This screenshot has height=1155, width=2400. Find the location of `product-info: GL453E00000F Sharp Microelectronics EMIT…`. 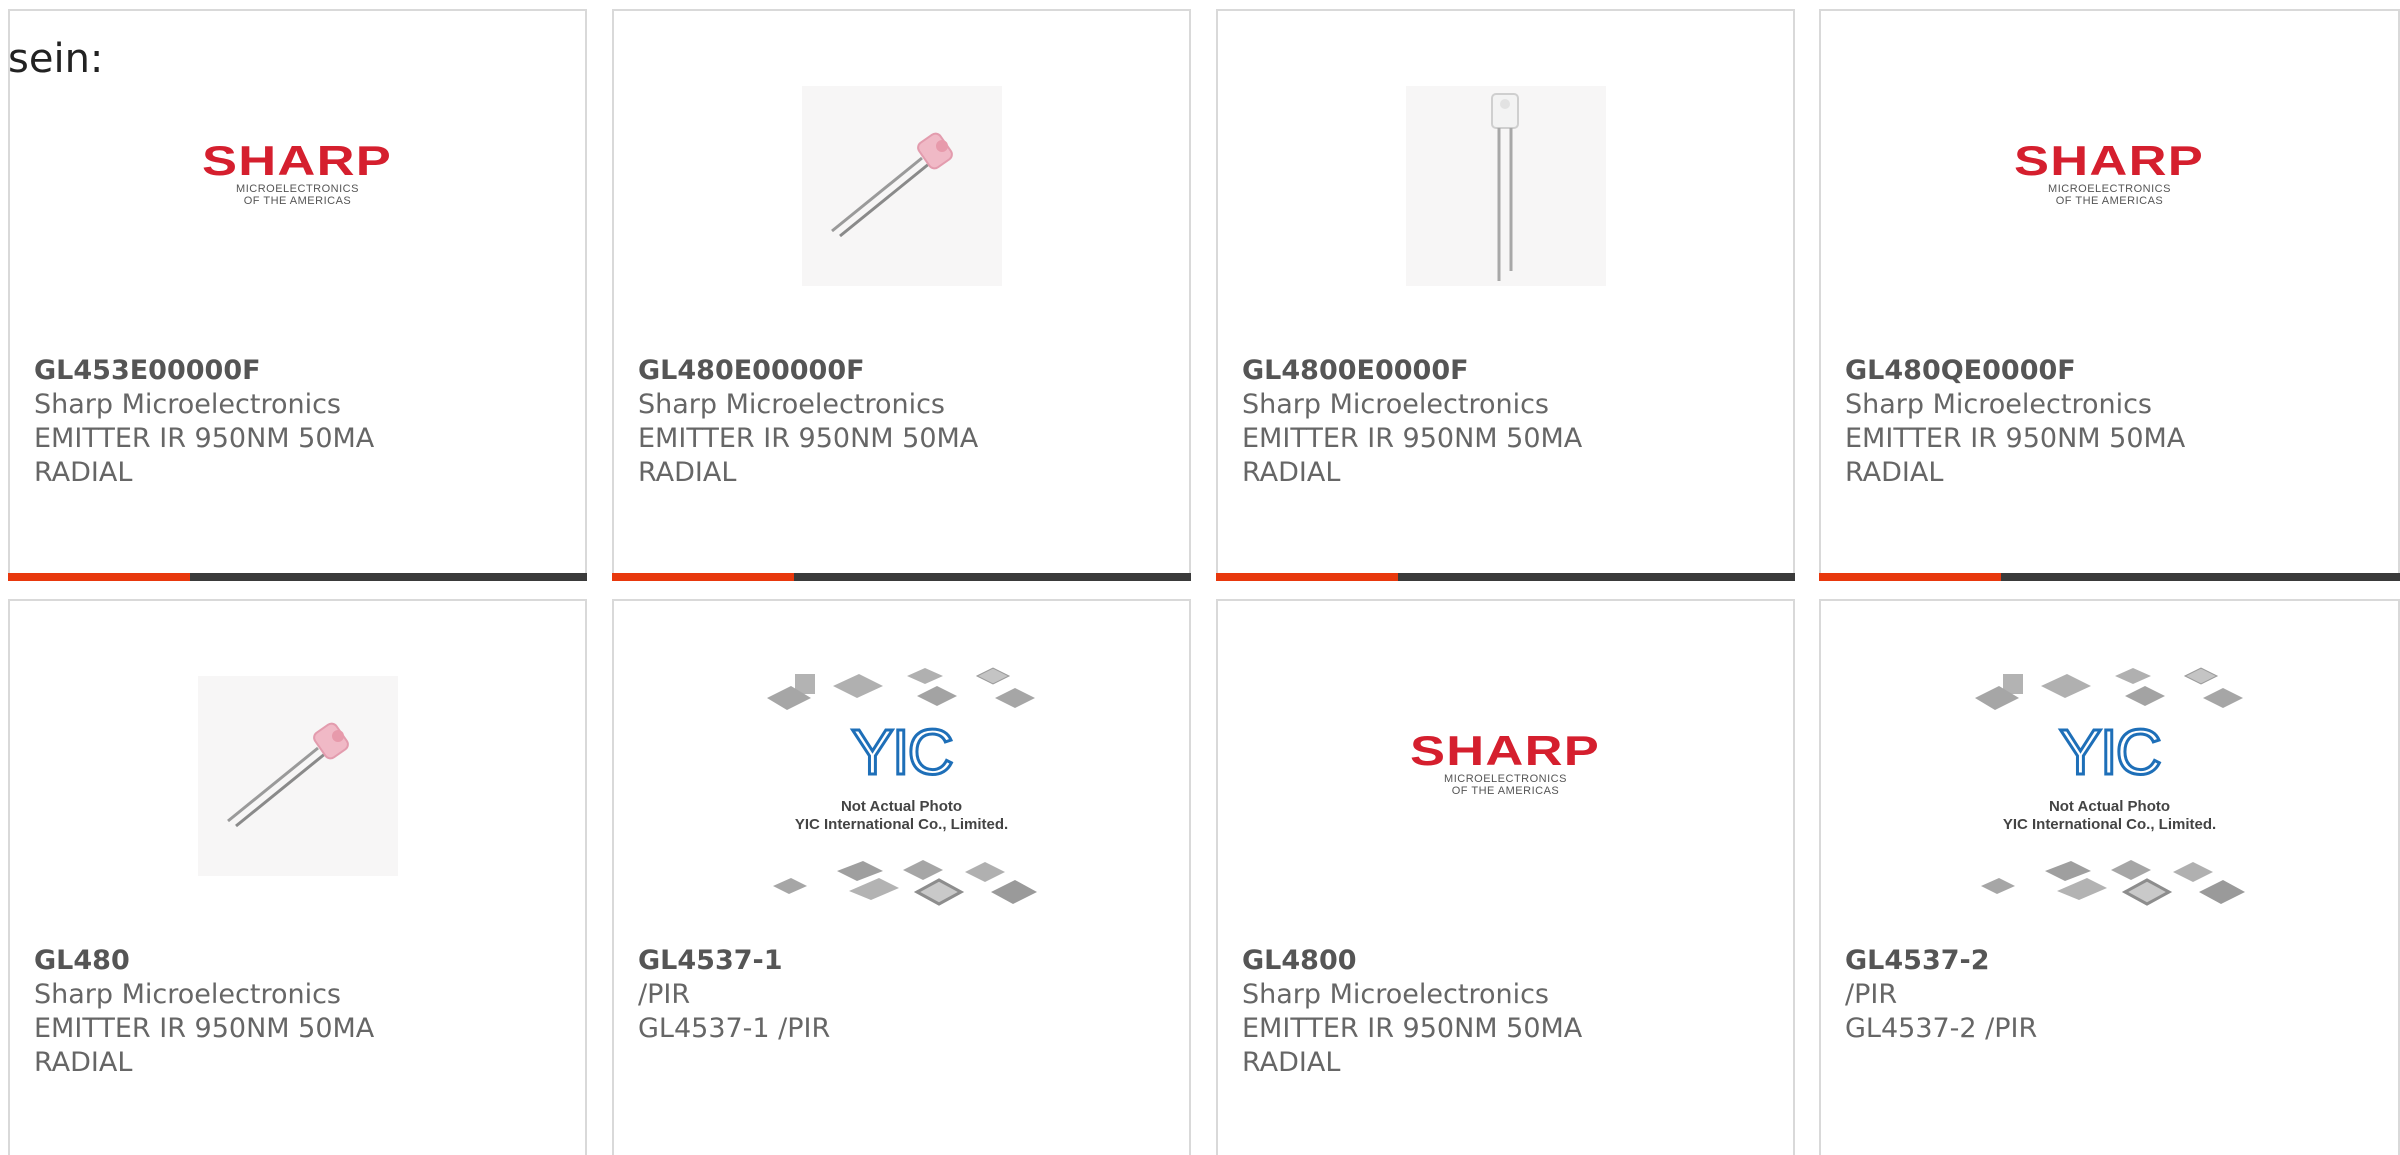

product-info: GL453E00000F Sharp Microelectronics EMIT… is located at coordinates (299, 422).